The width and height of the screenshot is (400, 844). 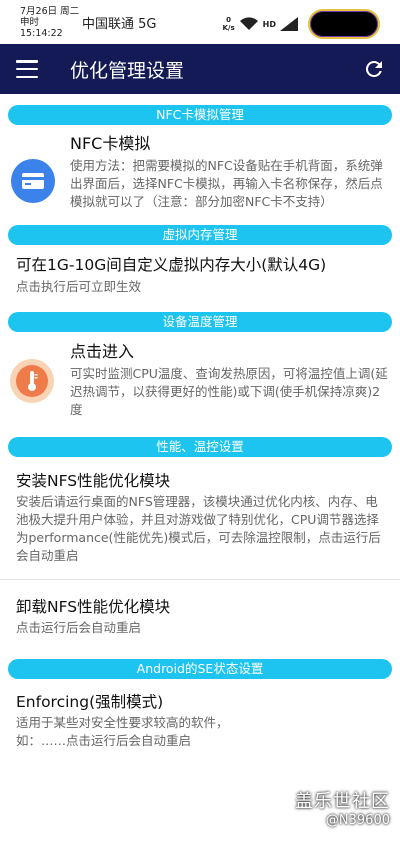 I want to click on uninstall-nfs-item: 卸载NFS性能优化模块 点击运行后会自动重启, so click(x=200, y=624).